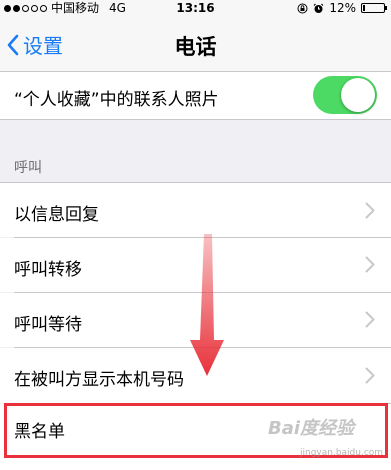  I want to click on watermark-url: jingyan.baidu.com, so click(342, 453).